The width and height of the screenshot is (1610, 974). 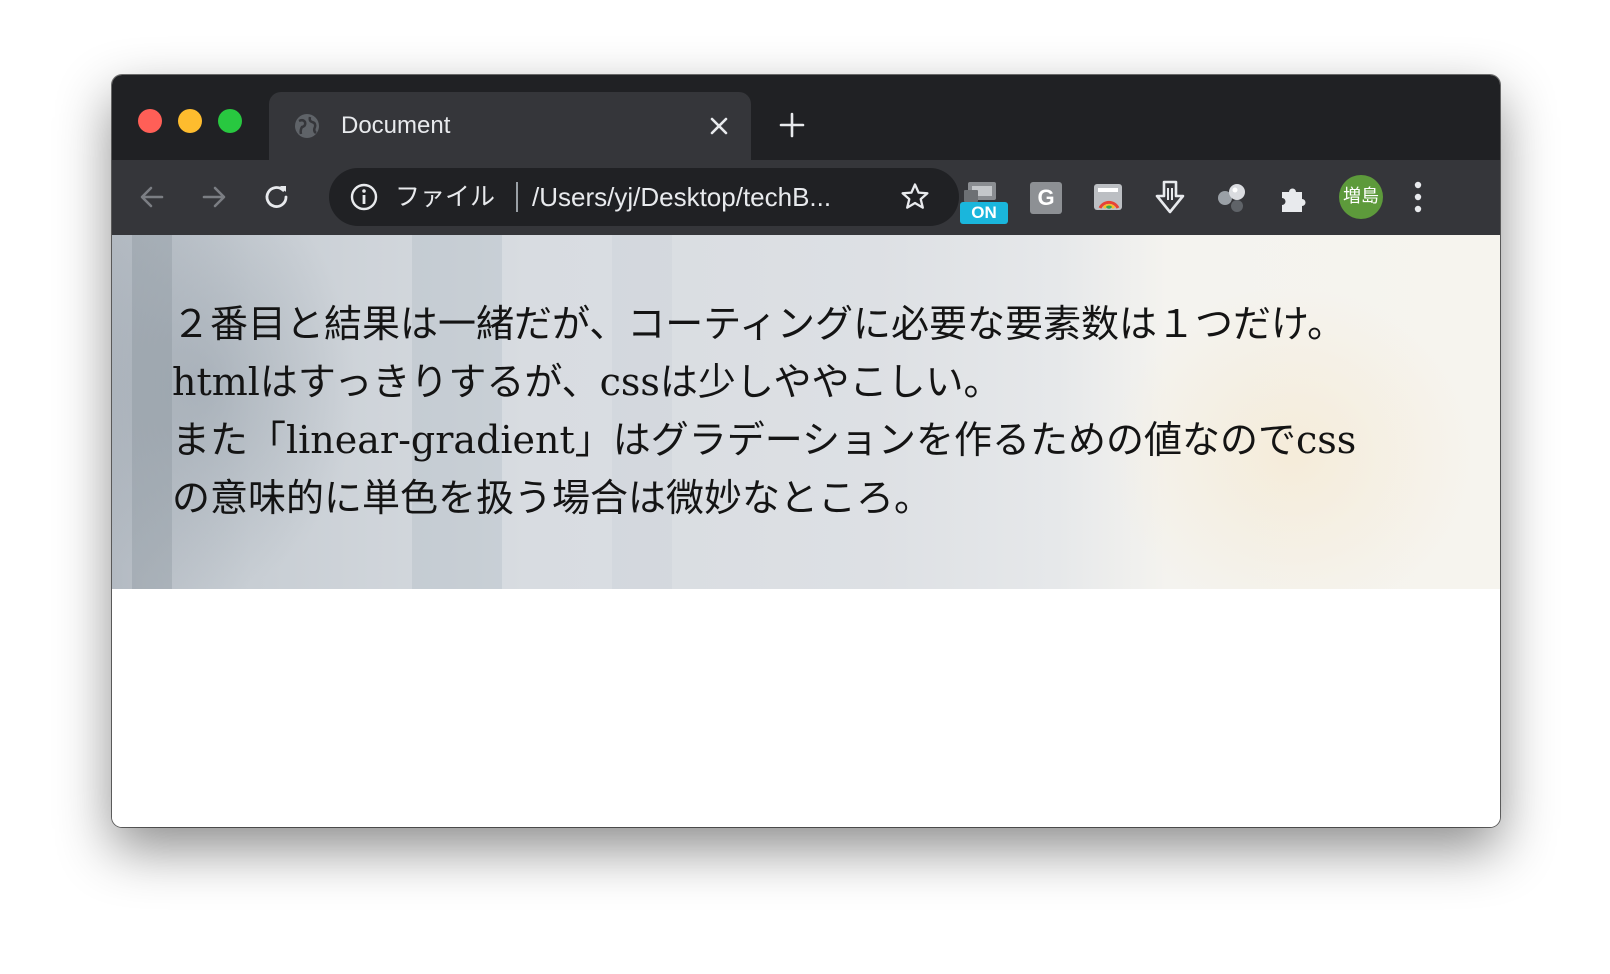 I want to click on download-hand-icon, so click(x=1170, y=198).